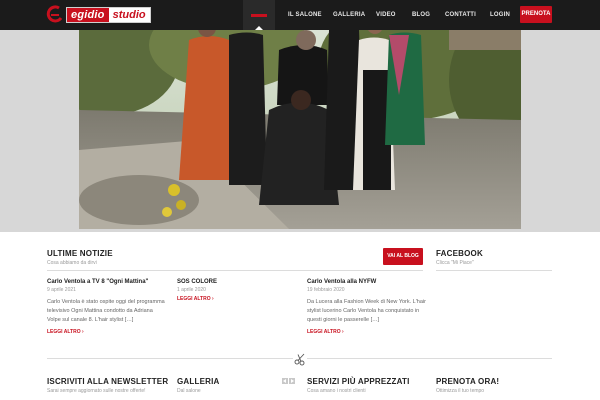 This screenshot has height=400, width=600. Describe the element at coordinates (237, 290) in the screenshot. I see `news-post: SOS COLORE 1 aprile 2020 LEGGI ALTRO ›` at that location.